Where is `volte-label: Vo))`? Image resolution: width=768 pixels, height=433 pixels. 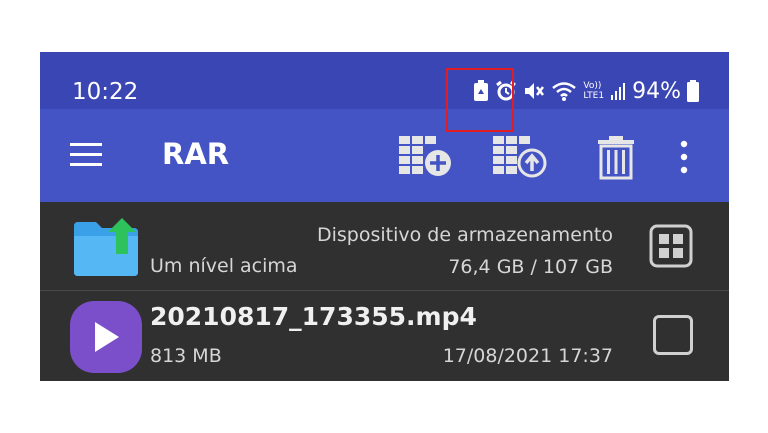
volte-label: Vo)) is located at coordinates (592, 86).